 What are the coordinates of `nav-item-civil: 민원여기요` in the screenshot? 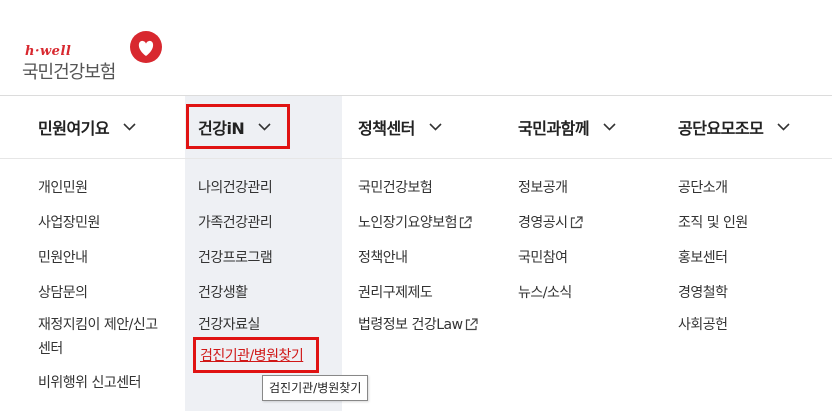 It's located at (87, 127).